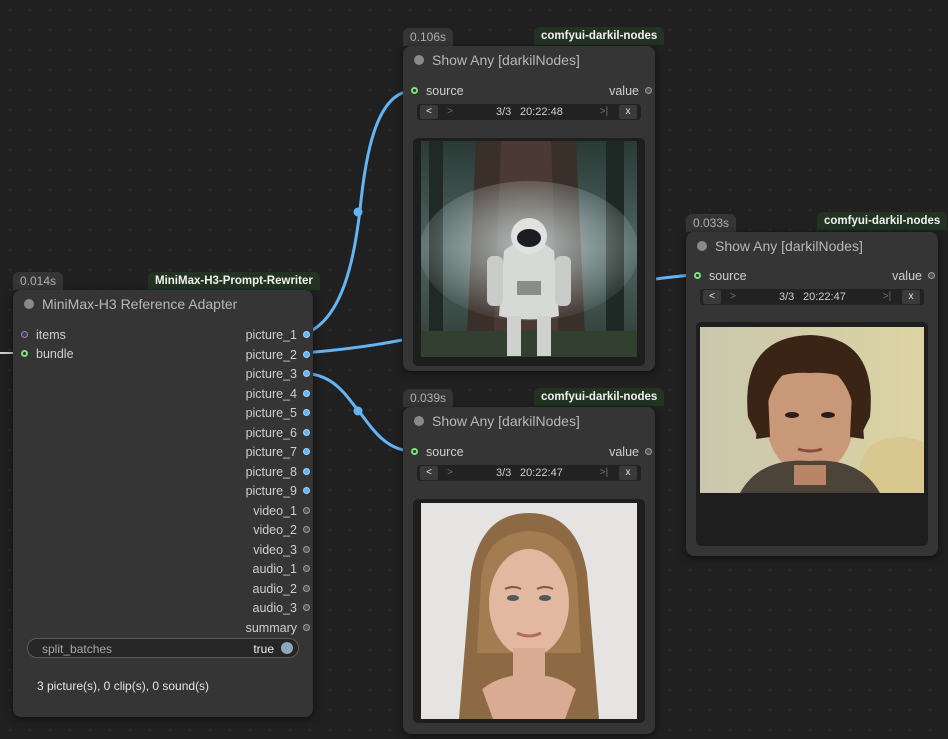 The image size is (948, 739). I want to click on output-label: picture_7, so click(271, 452).